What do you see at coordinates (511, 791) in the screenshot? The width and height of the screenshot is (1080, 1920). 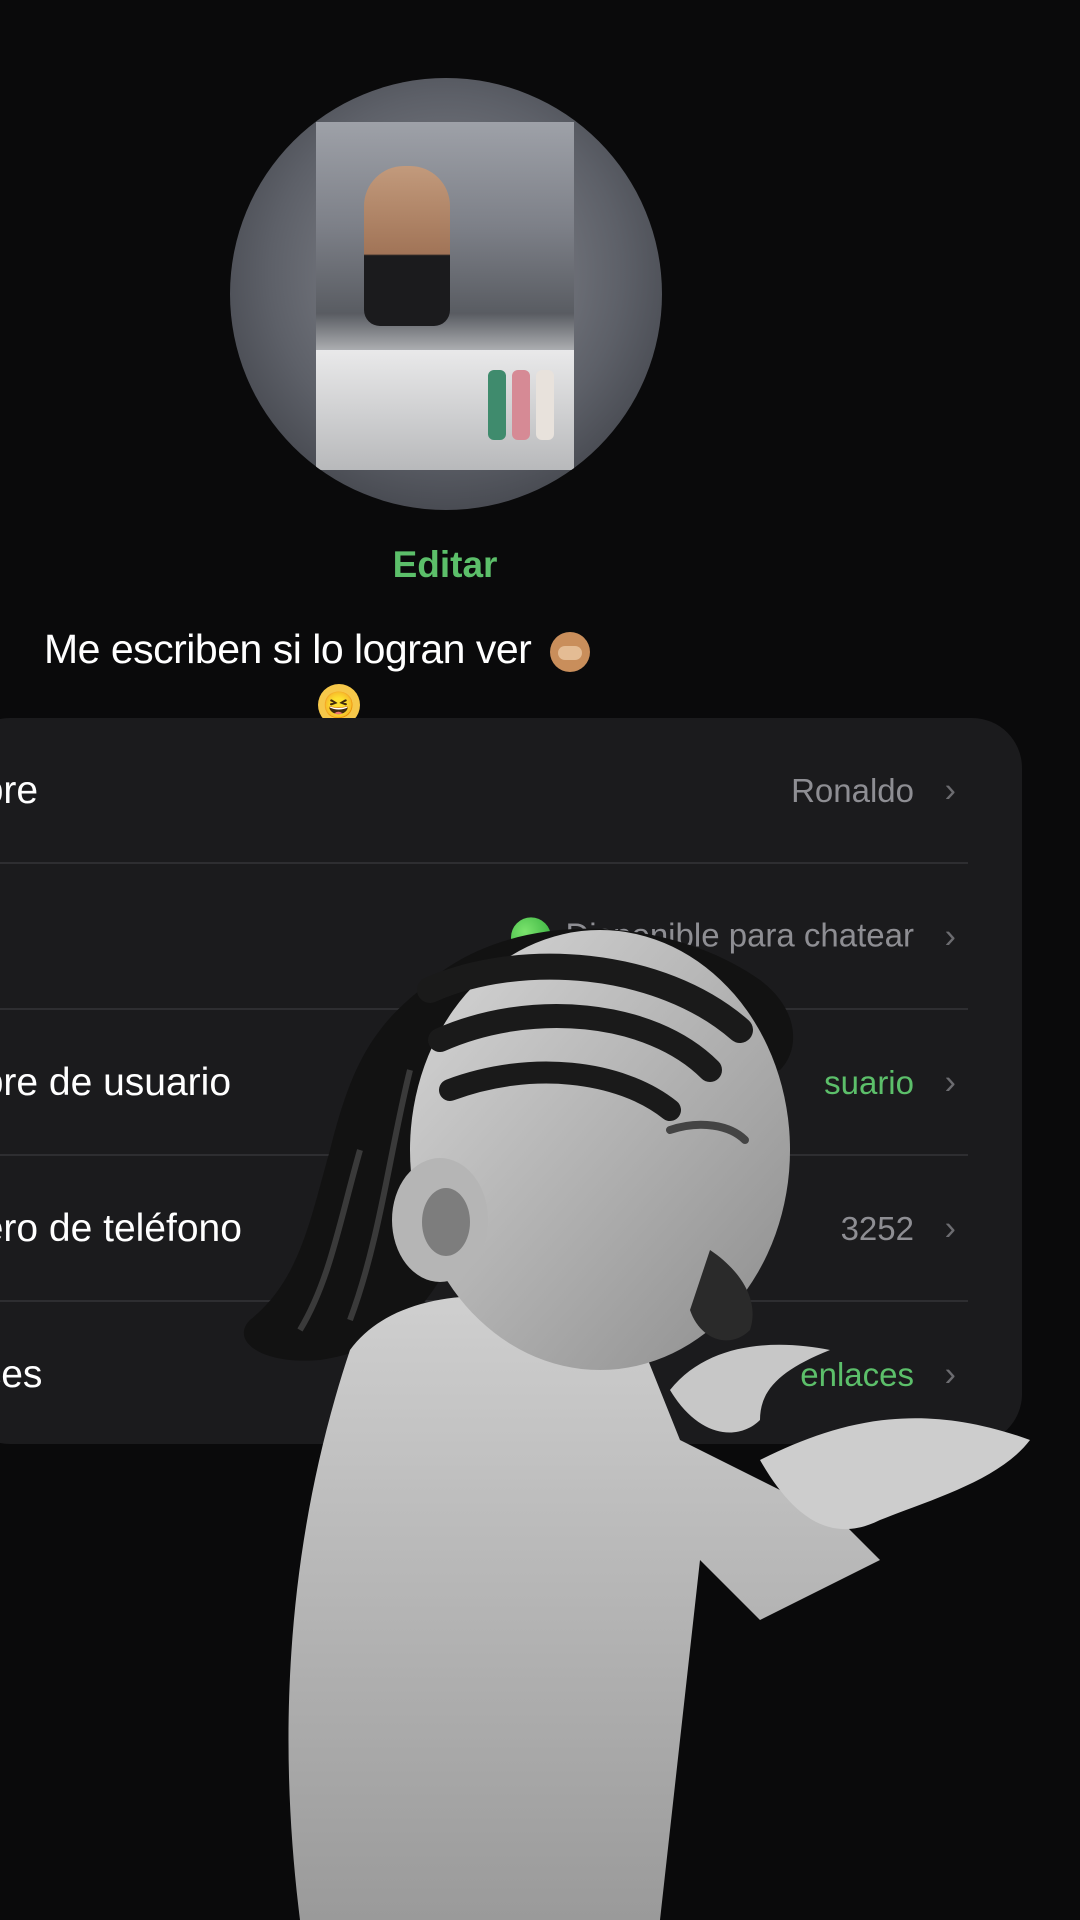 I see `settings-row-name: nbre Ronaldo ›` at bounding box center [511, 791].